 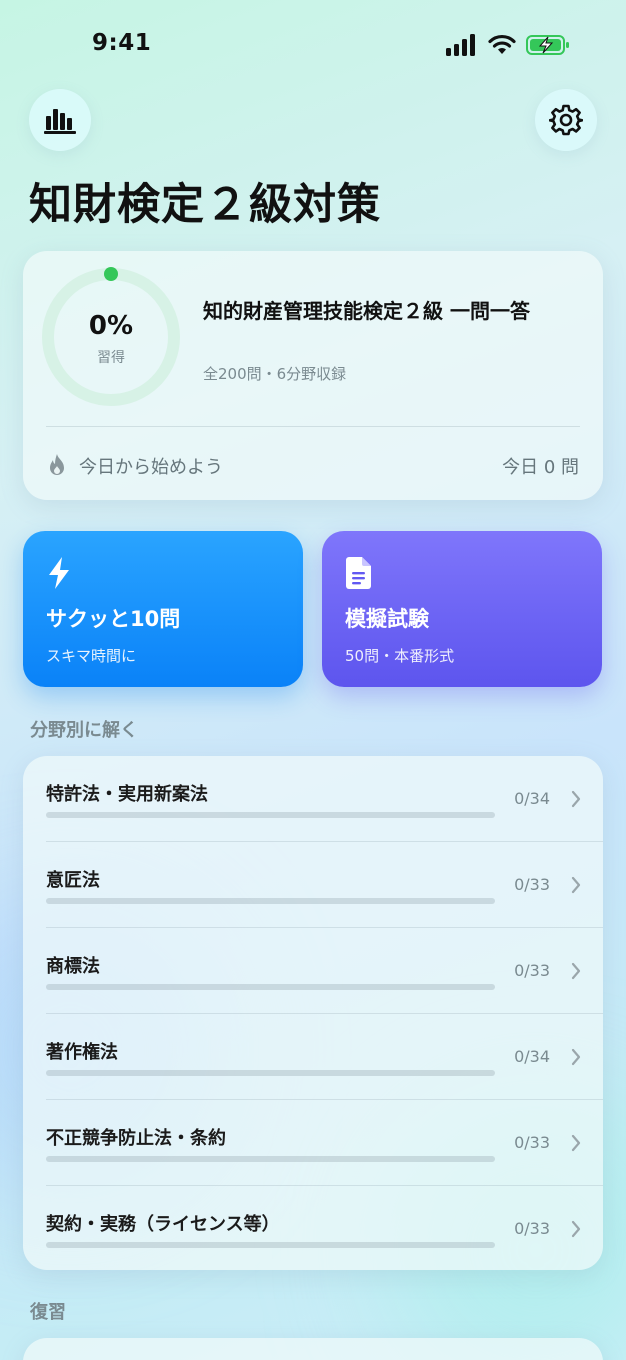 I want to click on topic-row: 不正競争防止法・条約 0/33, so click(x=313, y=1143).